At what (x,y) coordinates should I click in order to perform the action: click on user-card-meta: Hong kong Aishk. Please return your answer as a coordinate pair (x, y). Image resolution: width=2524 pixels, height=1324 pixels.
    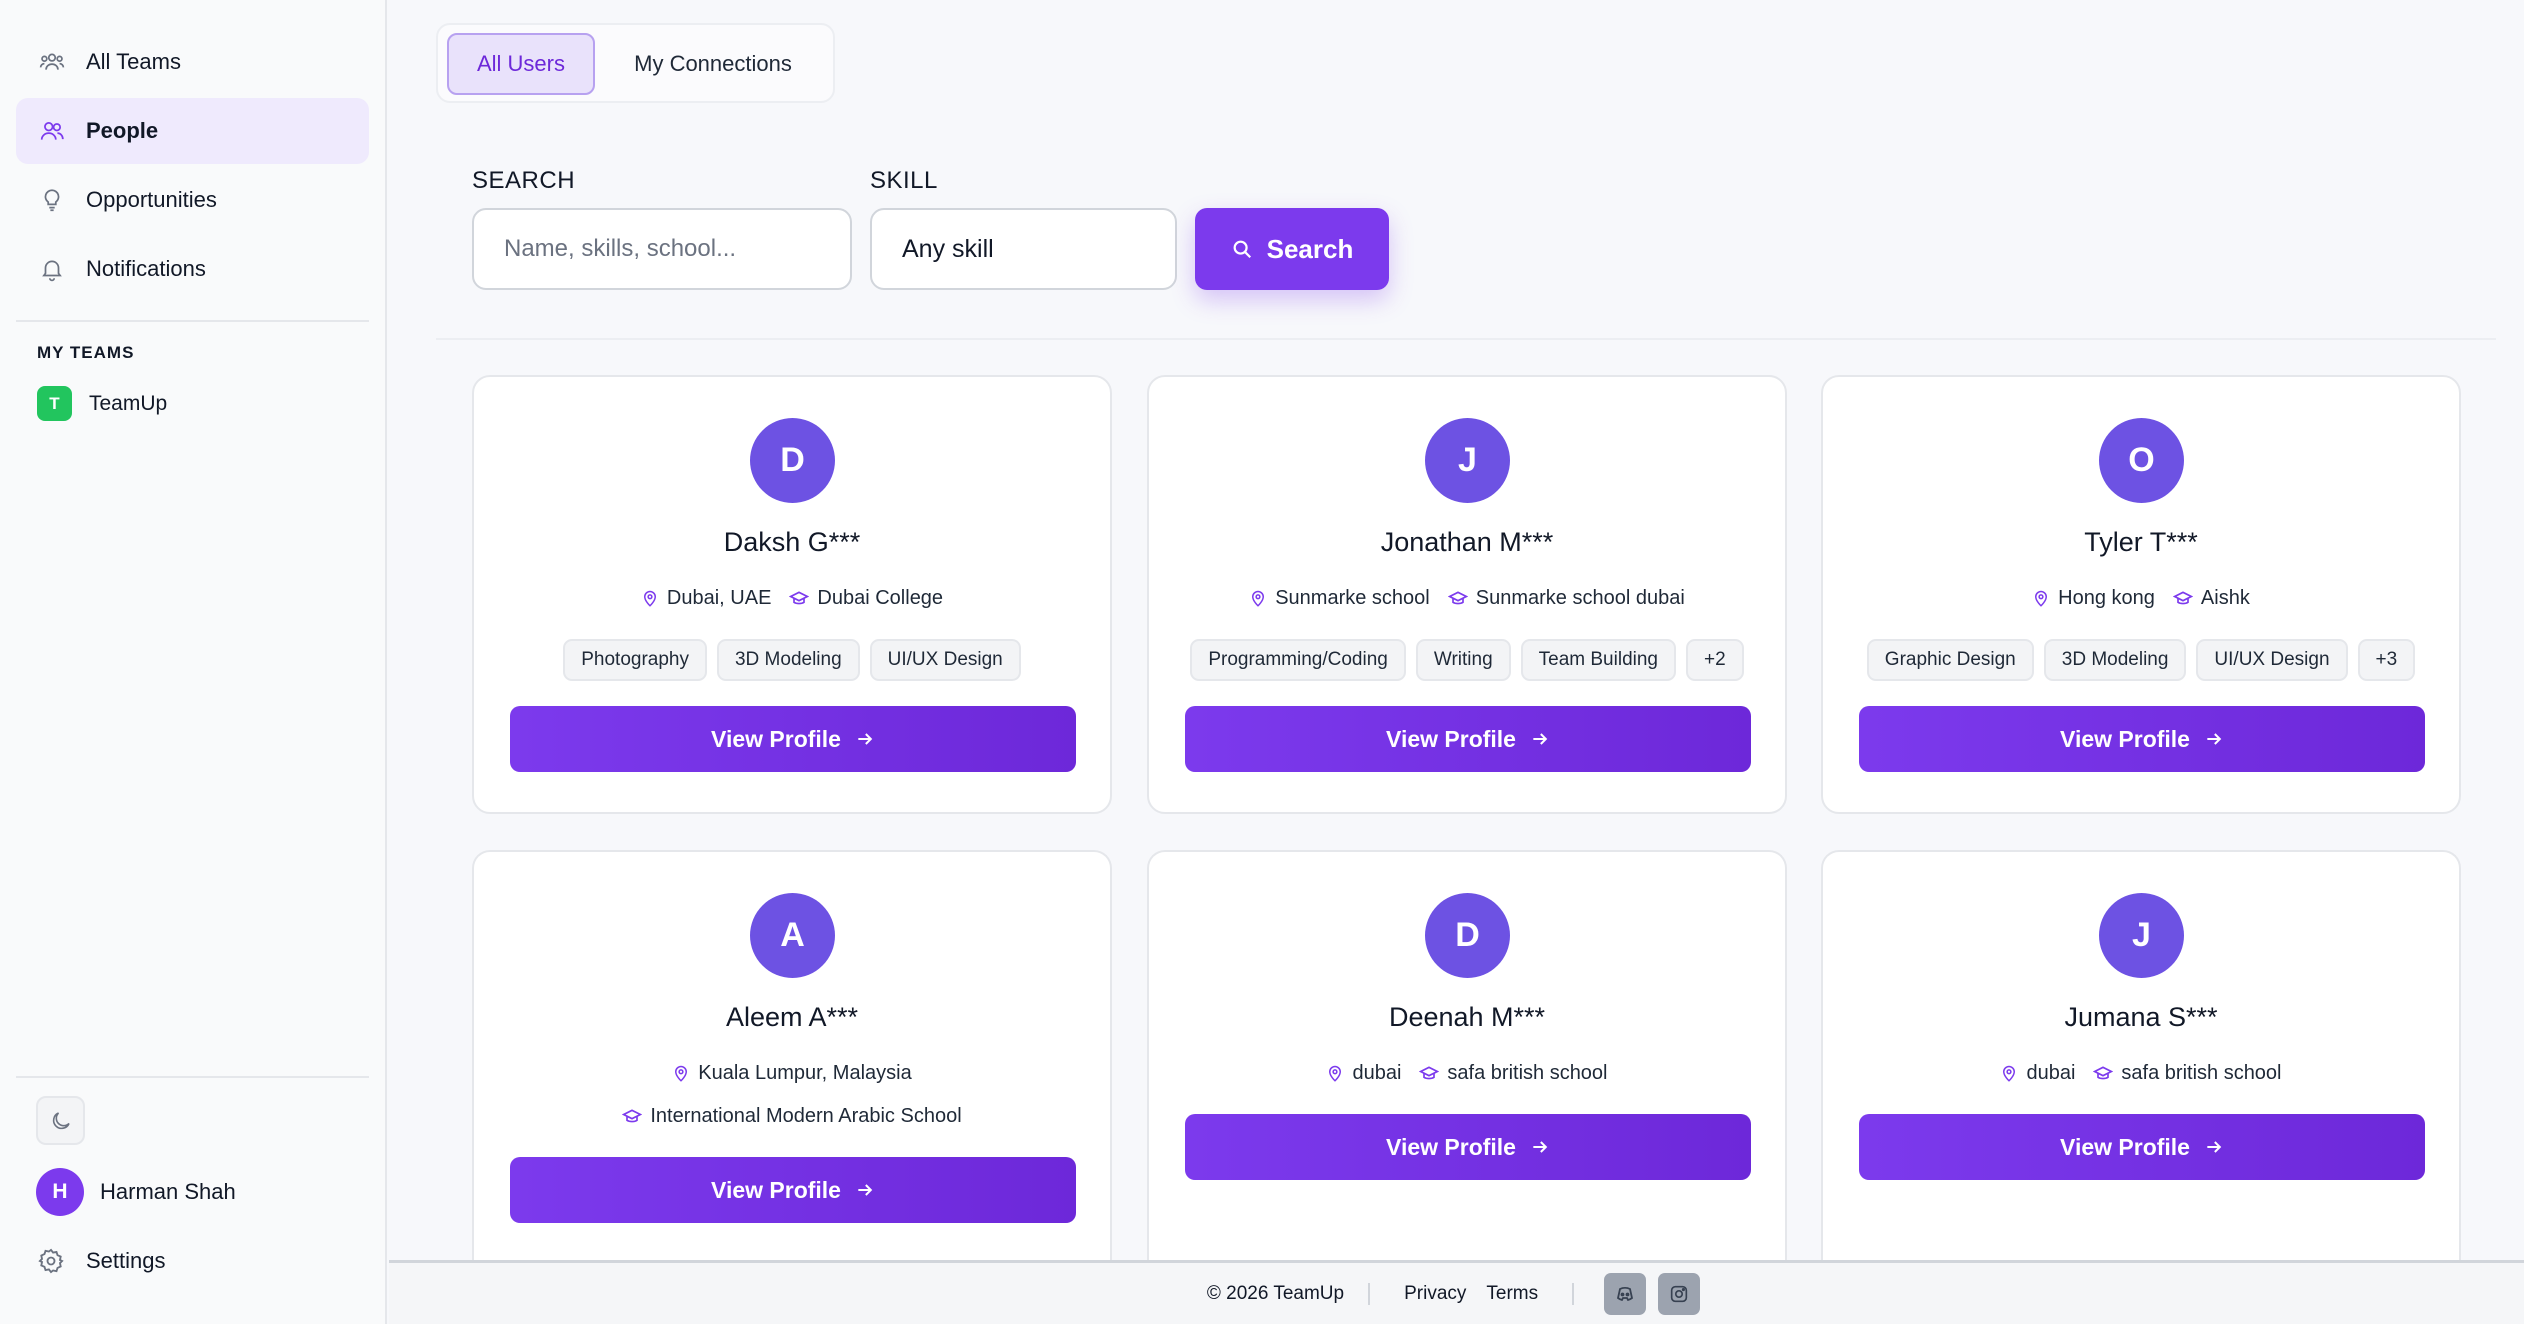
    Looking at the image, I should click on (2141, 598).